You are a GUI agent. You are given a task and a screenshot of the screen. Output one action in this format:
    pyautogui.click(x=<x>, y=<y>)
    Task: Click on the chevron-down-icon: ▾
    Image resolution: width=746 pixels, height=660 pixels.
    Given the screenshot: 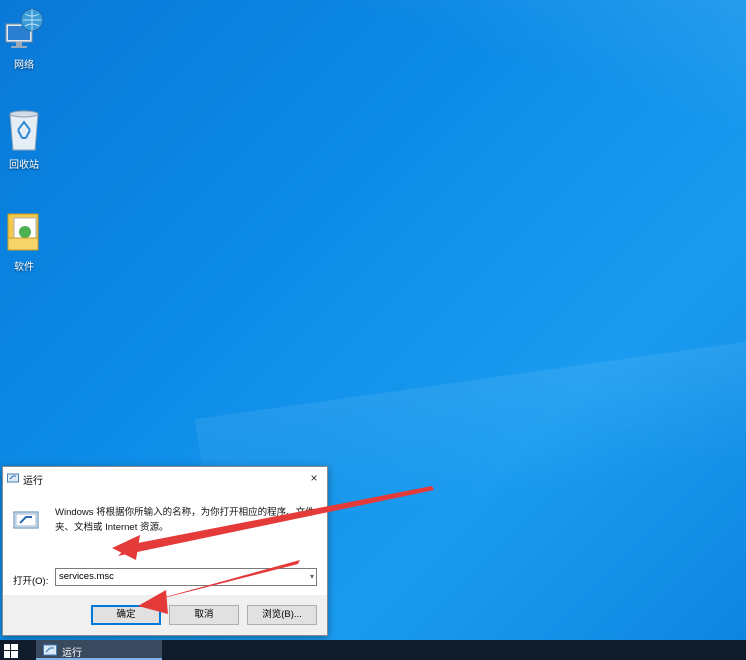 What is the action you would take?
    pyautogui.click(x=312, y=577)
    